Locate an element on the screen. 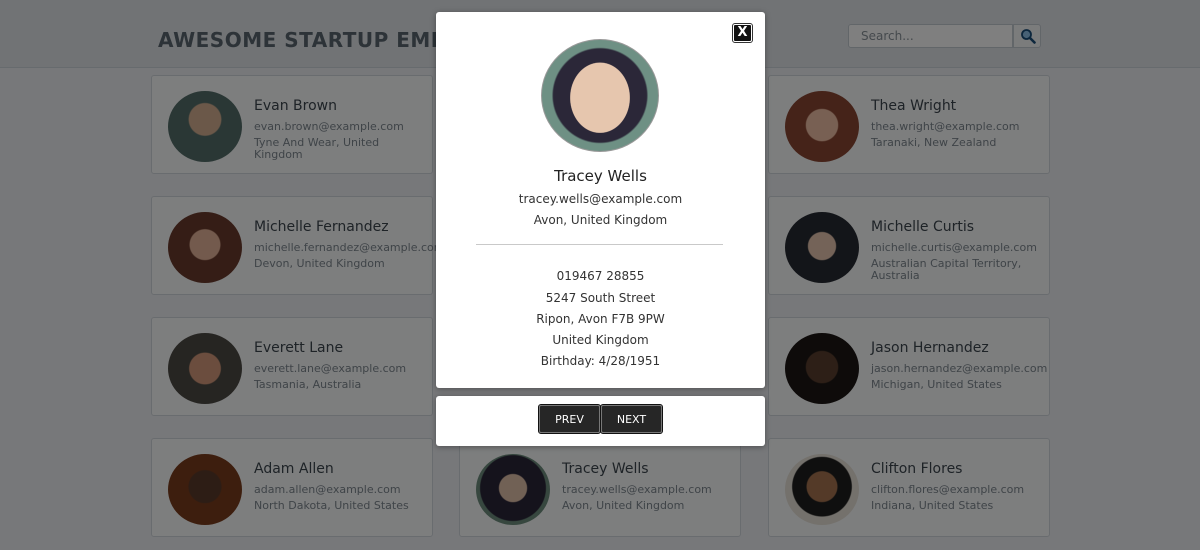 The image size is (1200, 550). close-icon: X is located at coordinates (742, 32).